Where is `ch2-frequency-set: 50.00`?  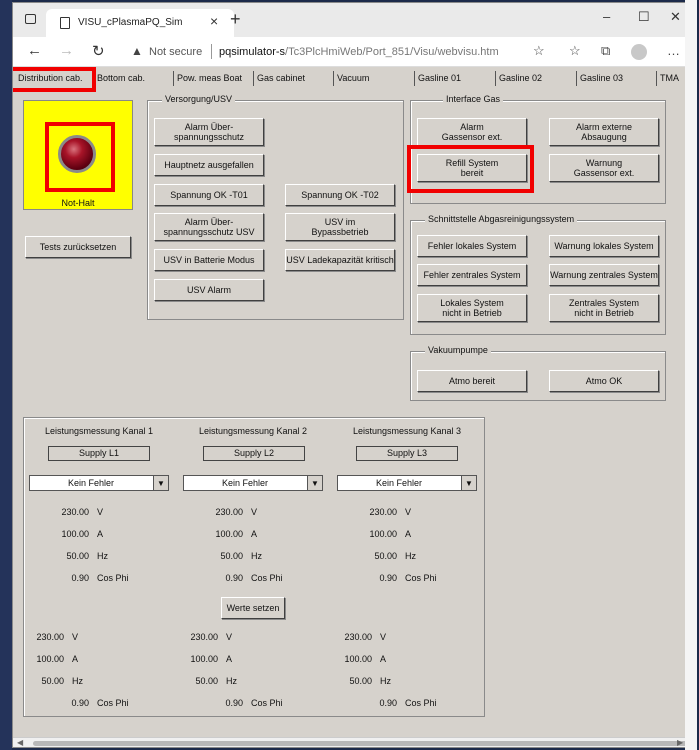 ch2-frequency-set: 50.00 is located at coordinates (223, 556).